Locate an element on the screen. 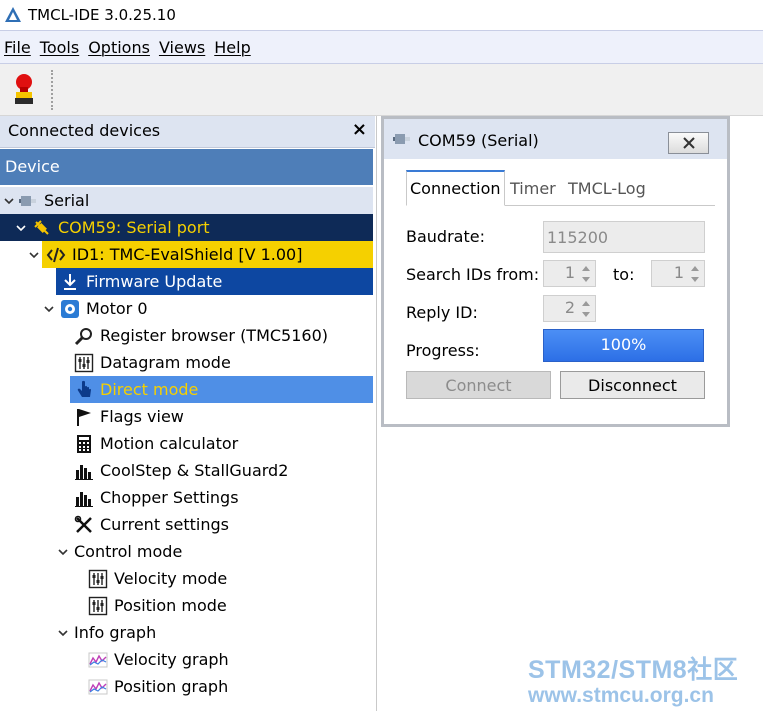  tree-label-motion-calculator: Motion calculator is located at coordinates (169, 443).